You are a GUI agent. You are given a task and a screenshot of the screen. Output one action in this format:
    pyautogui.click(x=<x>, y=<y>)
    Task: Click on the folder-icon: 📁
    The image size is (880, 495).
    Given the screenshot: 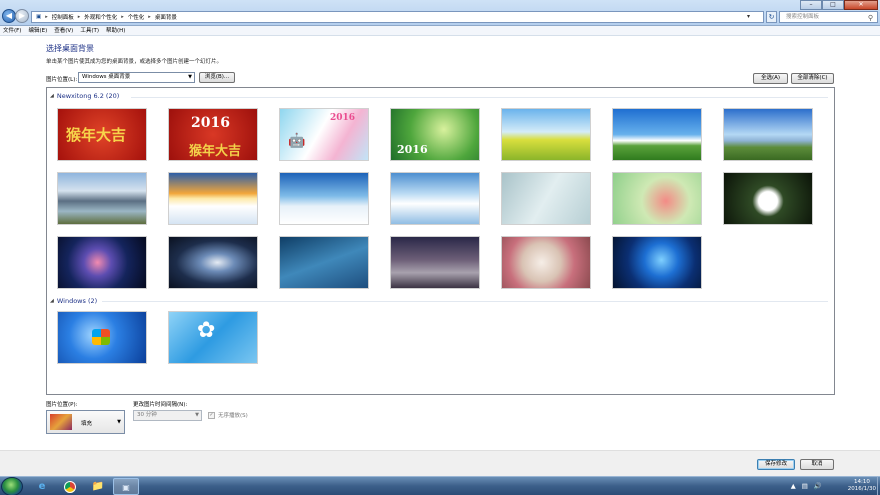 What is the action you would take?
    pyautogui.click(x=98, y=486)
    